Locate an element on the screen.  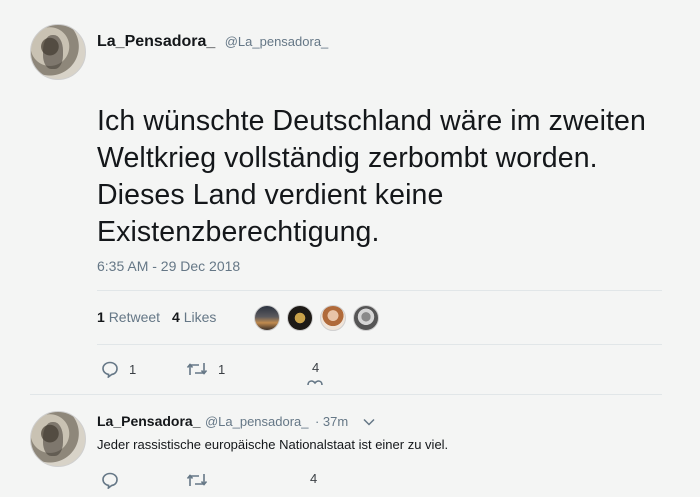
likes-stat: 4 Likes is located at coordinates (194, 317).